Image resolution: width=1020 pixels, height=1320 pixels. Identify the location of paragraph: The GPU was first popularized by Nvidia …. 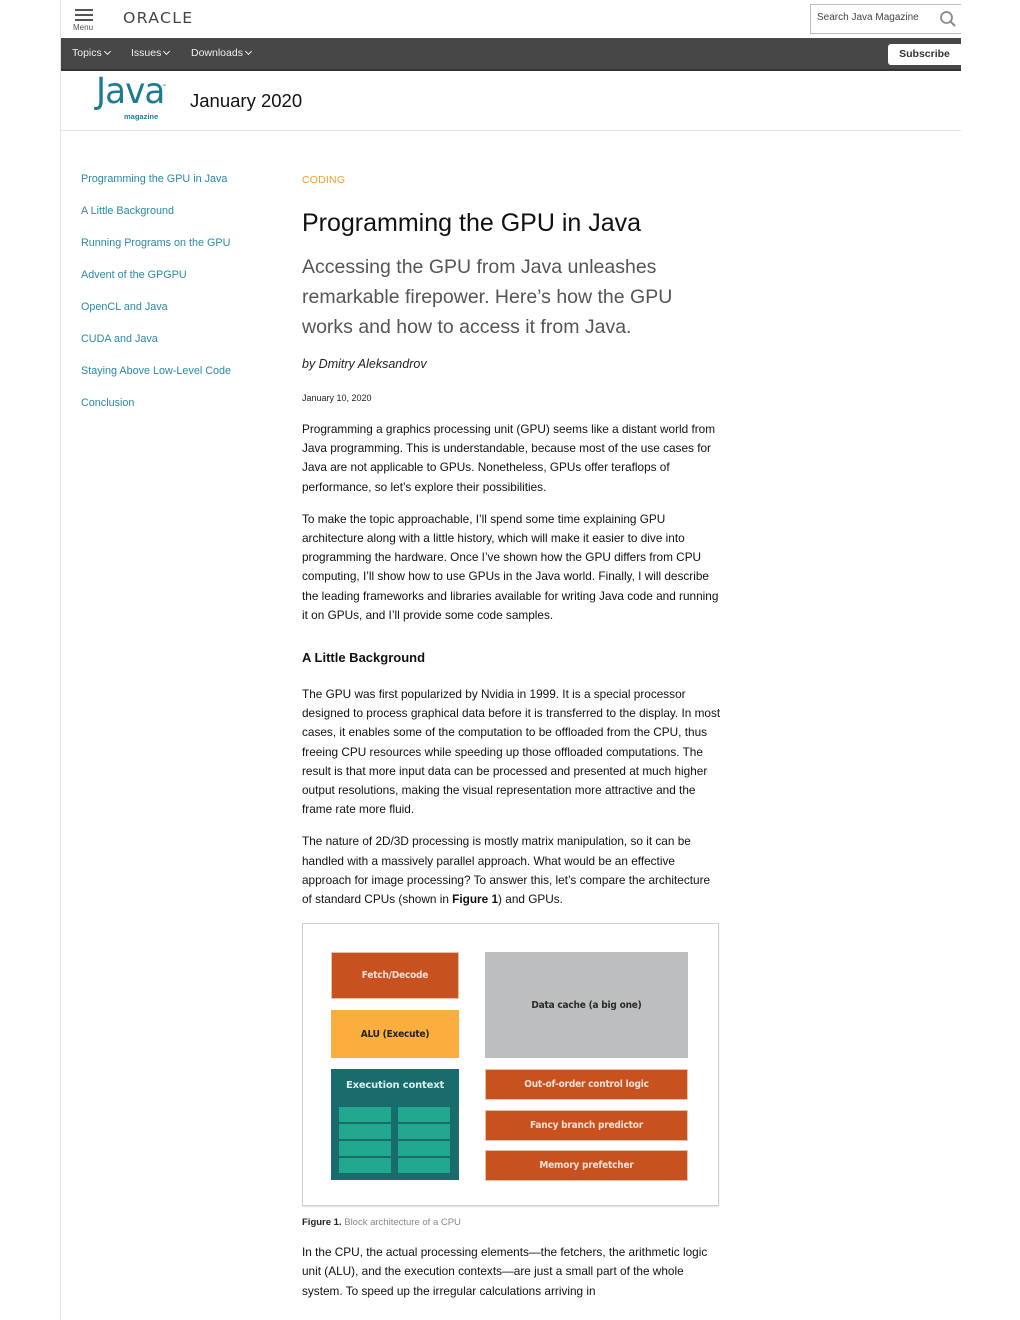
(511, 752).